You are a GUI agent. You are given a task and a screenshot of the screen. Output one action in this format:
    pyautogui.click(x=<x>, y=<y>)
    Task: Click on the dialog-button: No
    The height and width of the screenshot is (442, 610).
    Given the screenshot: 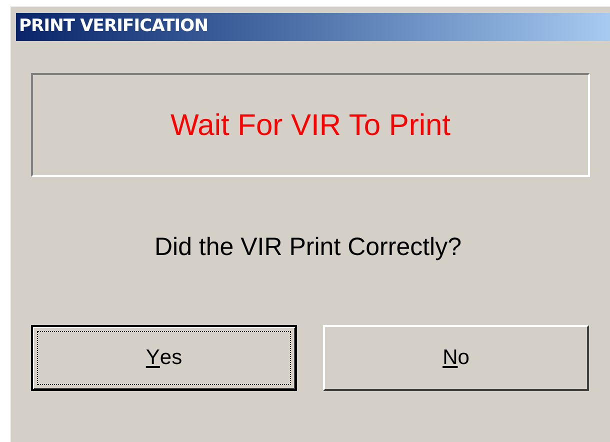 What is the action you would take?
    pyautogui.click(x=456, y=357)
    